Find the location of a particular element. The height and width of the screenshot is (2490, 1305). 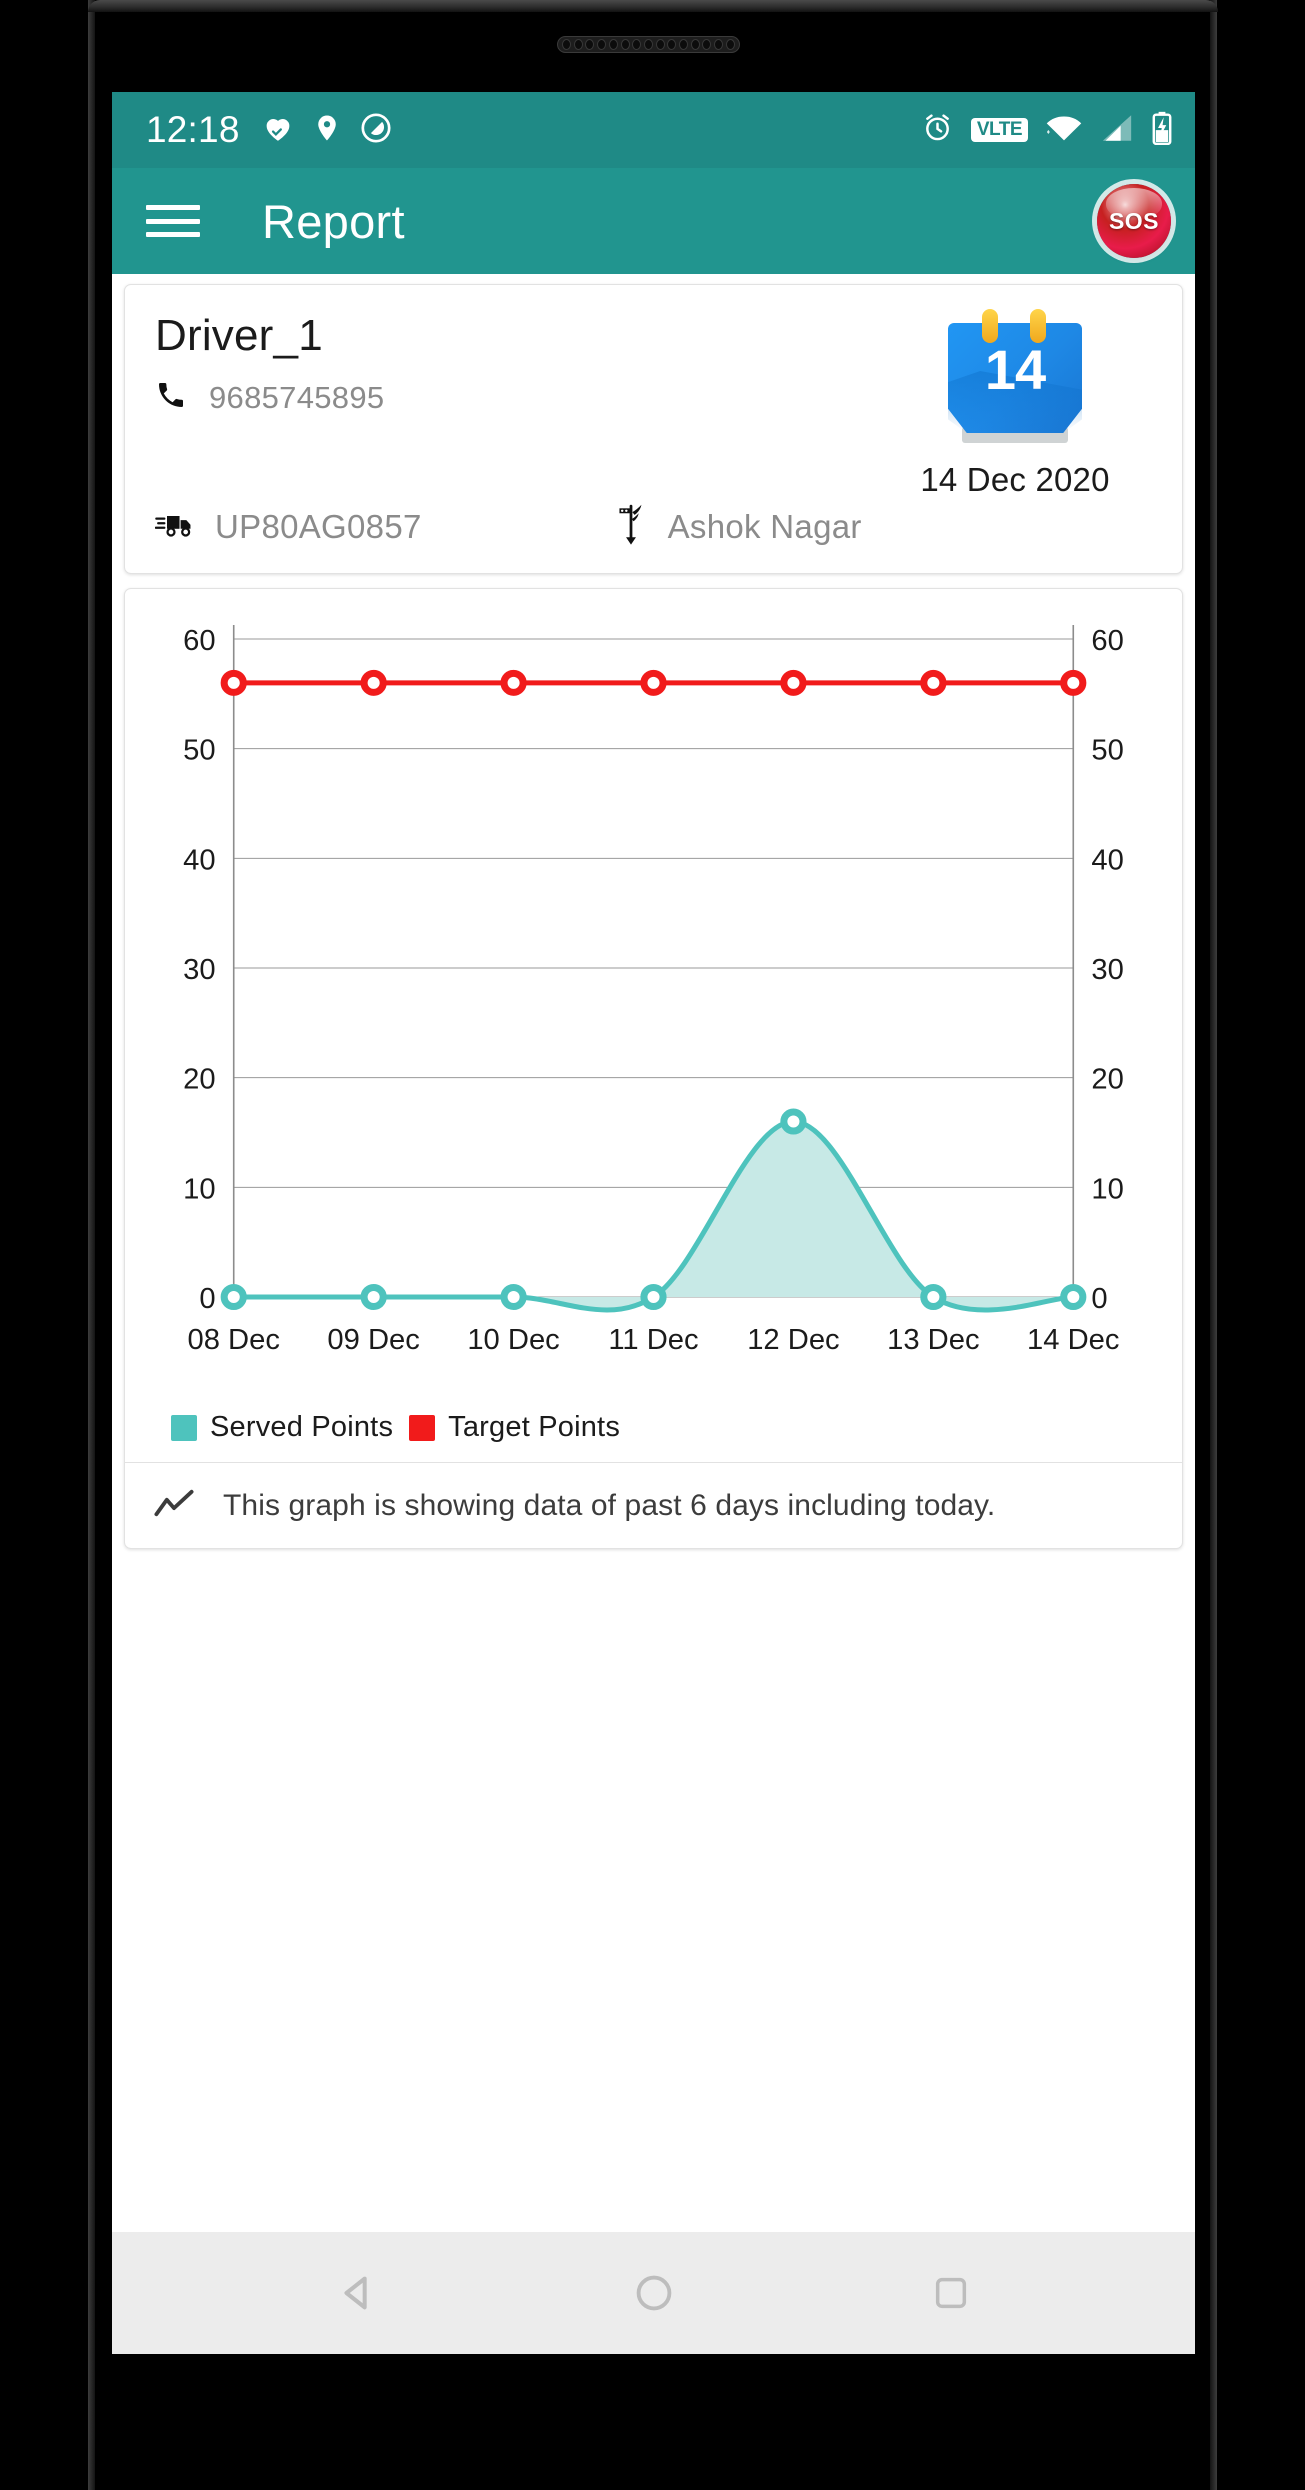

page-title: Report is located at coordinates (333, 221).